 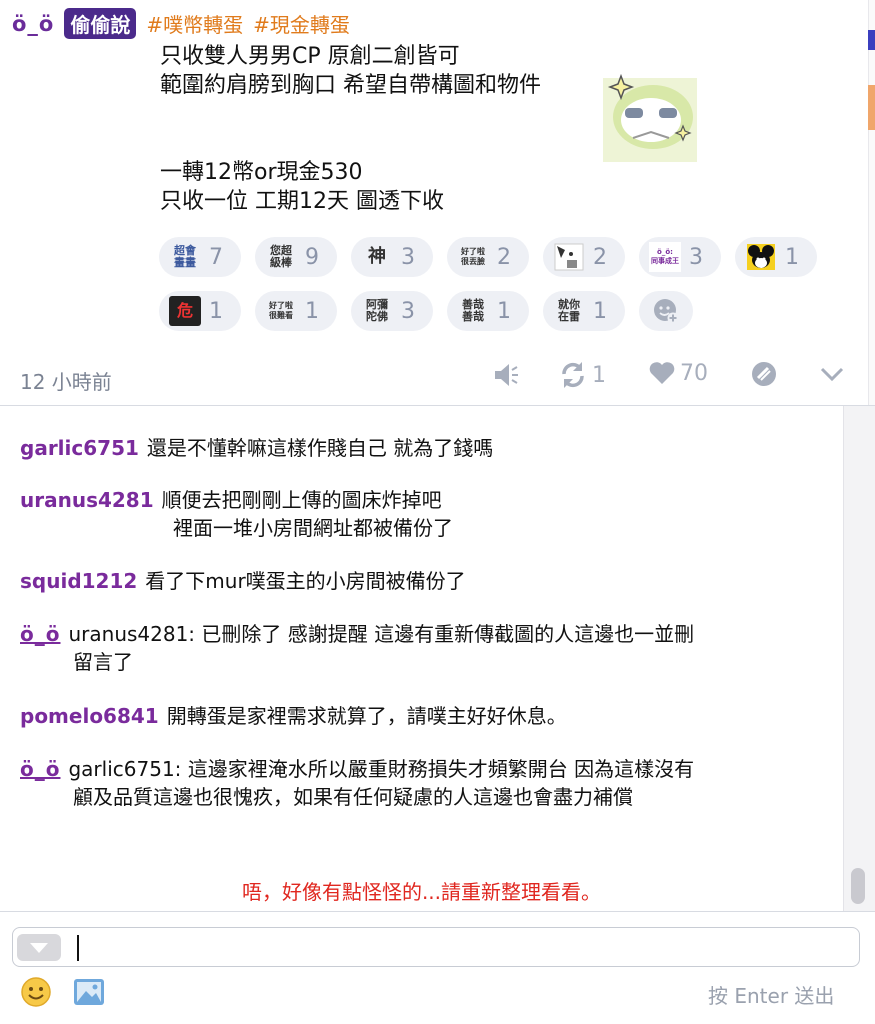 What do you see at coordinates (281, 310) in the screenshot?
I see `sticker-text-icon: 好了啦 很難看` at bounding box center [281, 310].